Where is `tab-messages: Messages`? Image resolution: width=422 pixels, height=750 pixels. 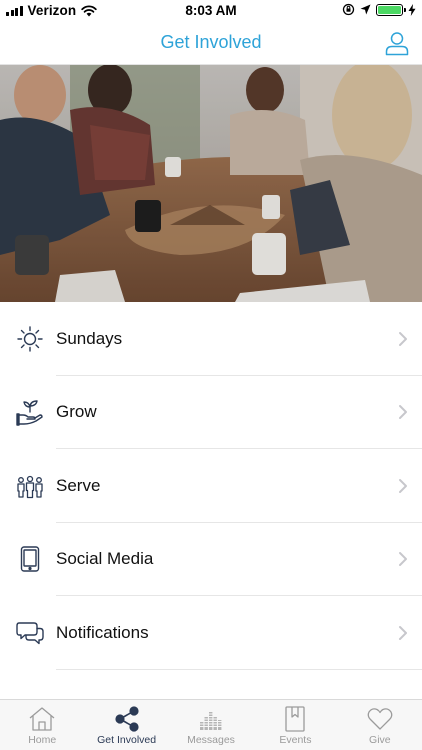
tab-messages: Messages is located at coordinates (211, 725).